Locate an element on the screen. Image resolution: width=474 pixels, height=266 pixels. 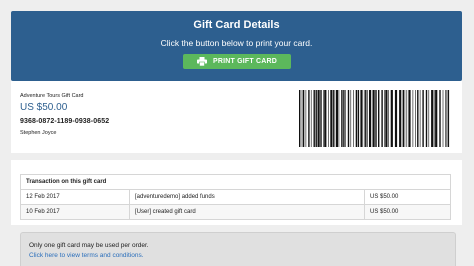
transaction-description: [User] created gift card is located at coordinates (247, 212).